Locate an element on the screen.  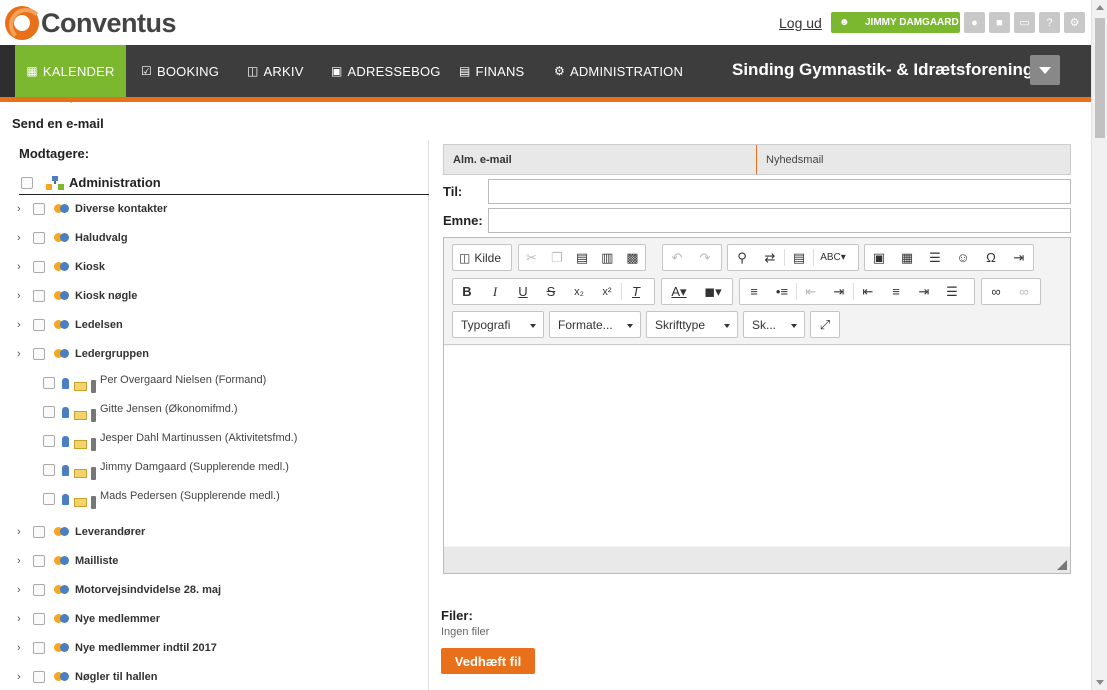
resize-handle-icon is located at coordinates (1062, 565).